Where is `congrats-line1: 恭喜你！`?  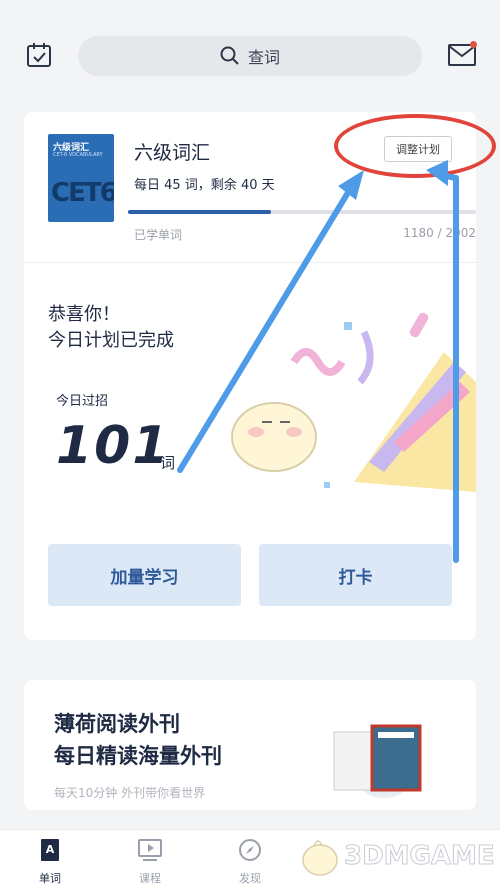 congrats-line1: 恭喜你！ is located at coordinates (84, 314).